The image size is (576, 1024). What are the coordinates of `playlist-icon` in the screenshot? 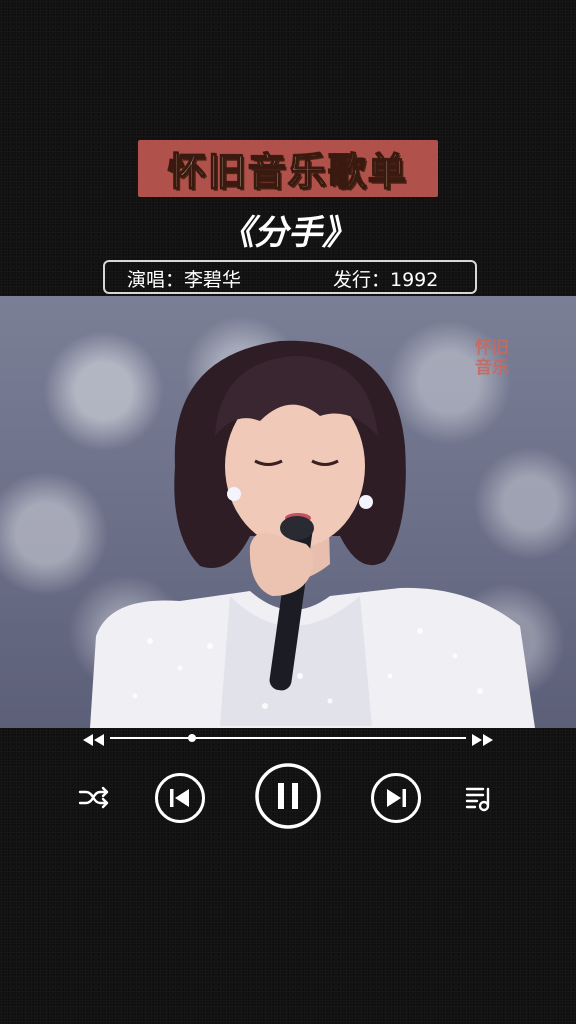 It's located at (479, 799).